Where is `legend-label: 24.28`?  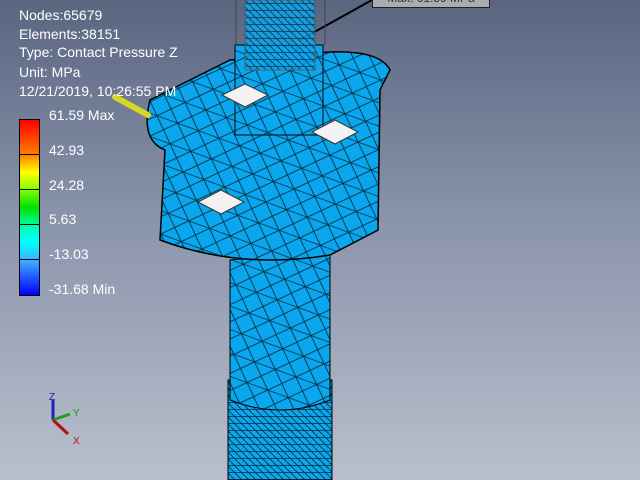
legend-label: 24.28 is located at coordinates (67, 185).